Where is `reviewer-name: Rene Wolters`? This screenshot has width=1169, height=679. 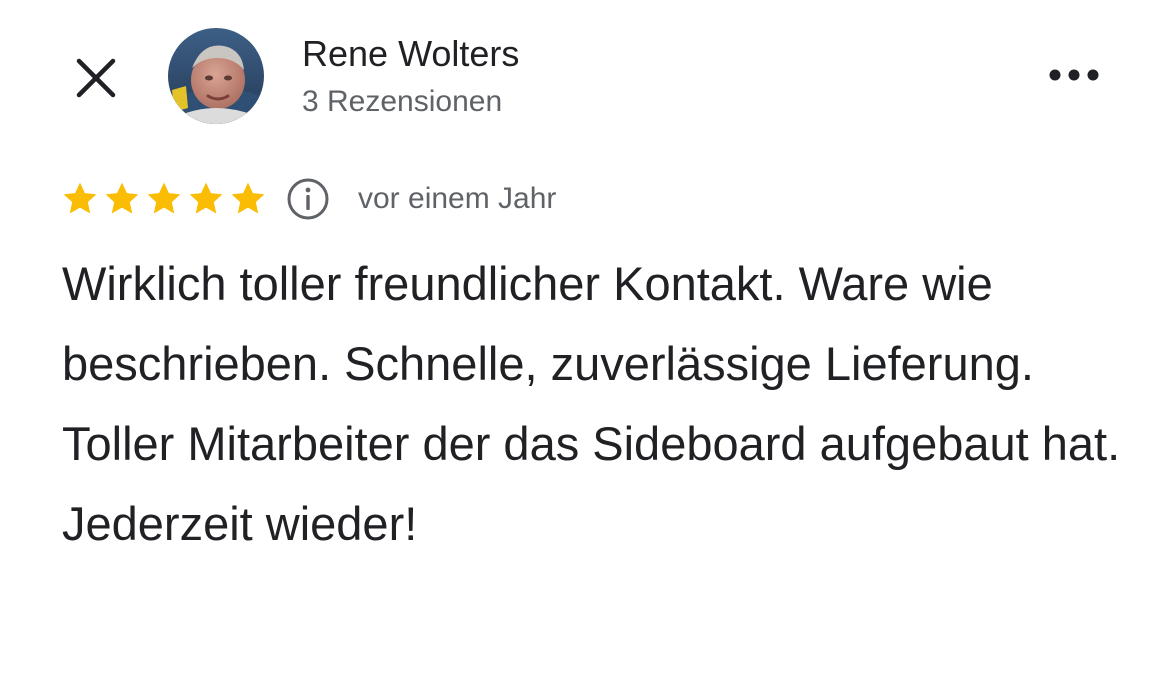
reviewer-name: Rene Wolters is located at coordinates (410, 54).